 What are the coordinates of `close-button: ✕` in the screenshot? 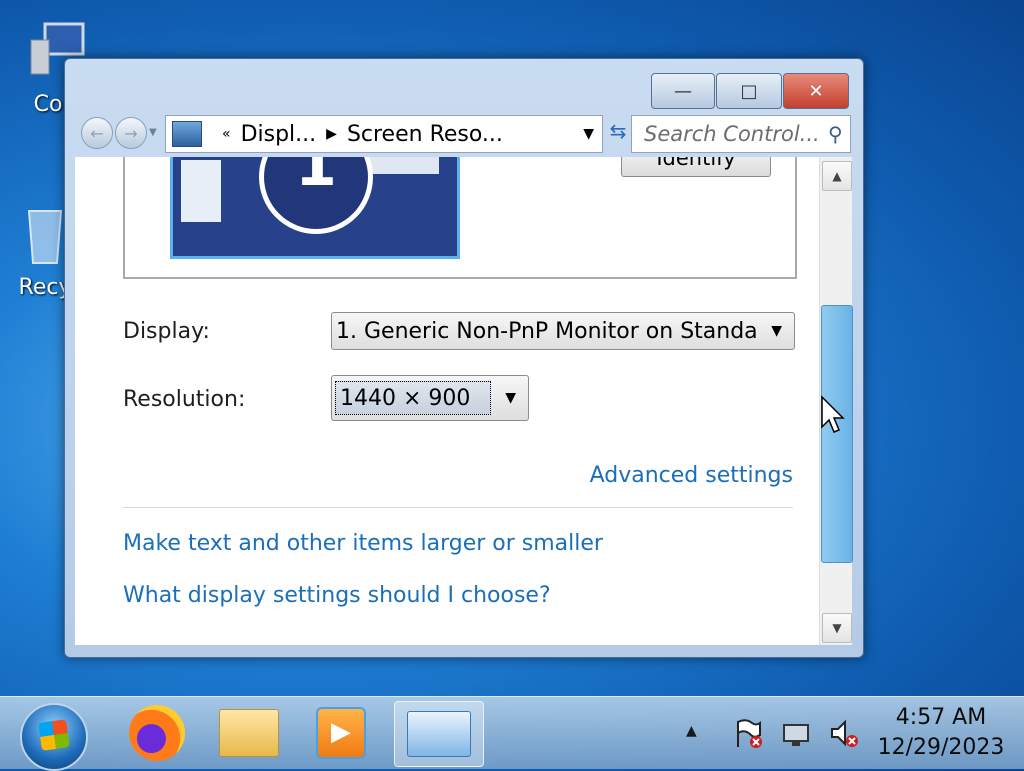 It's located at (816, 91).